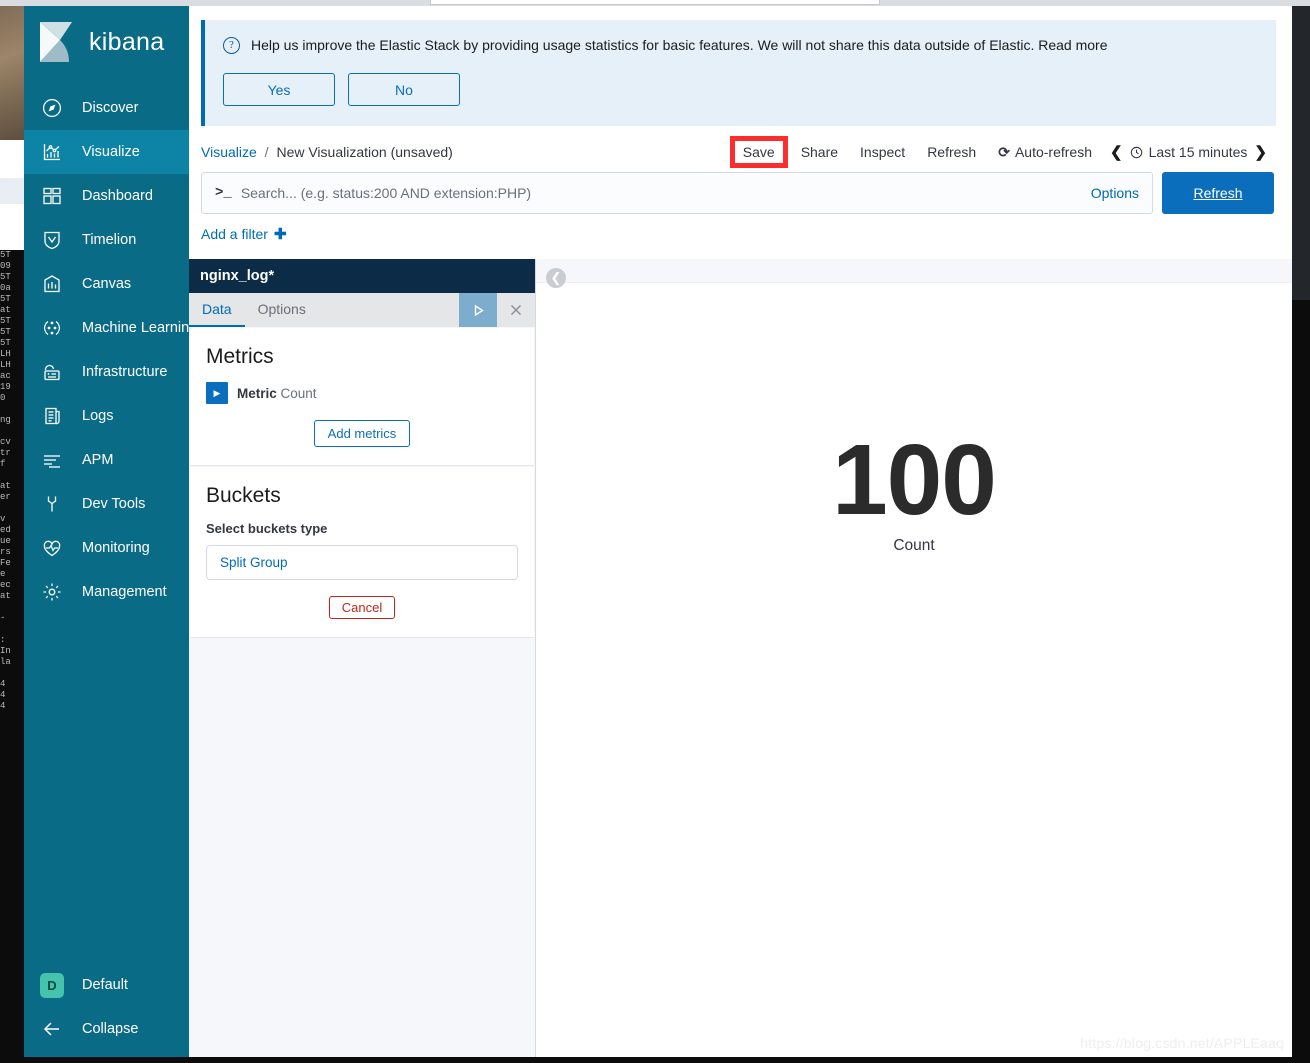  What do you see at coordinates (389, 310) in the screenshot?
I see `tabs-spacer` at bounding box center [389, 310].